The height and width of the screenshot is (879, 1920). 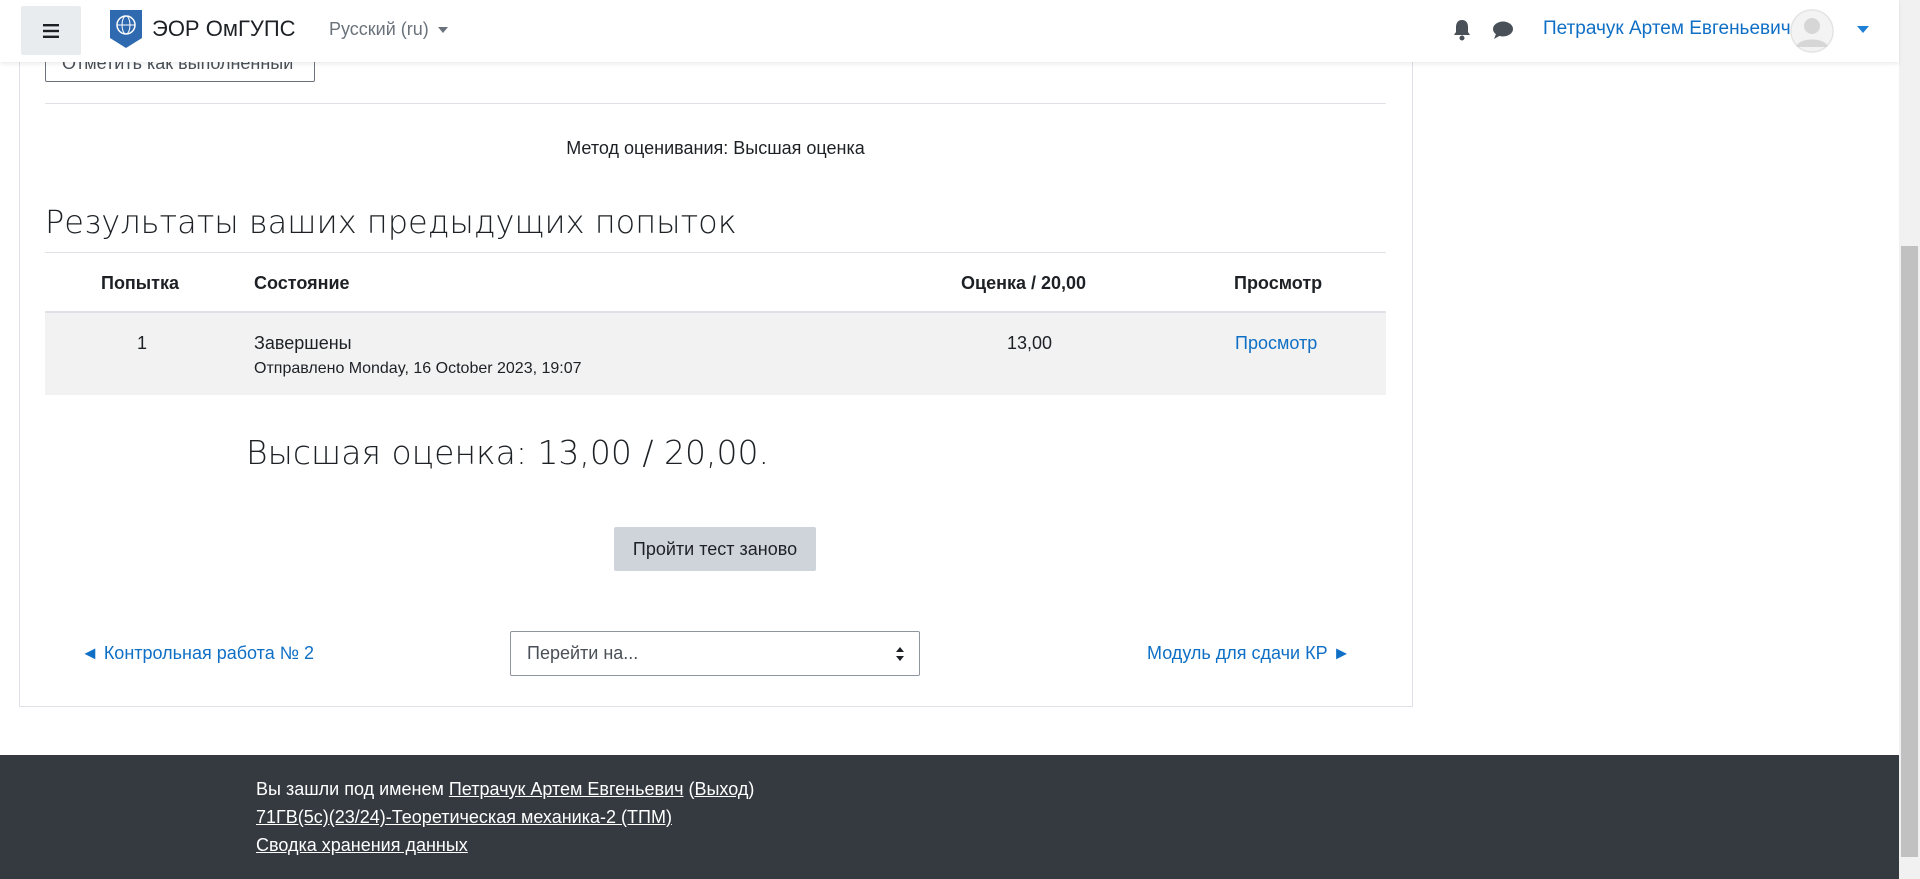 What do you see at coordinates (197, 653) in the screenshot?
I see `previous-activity-link: ◄ Контрольная работа № 2` at bounding box center [197, 653].